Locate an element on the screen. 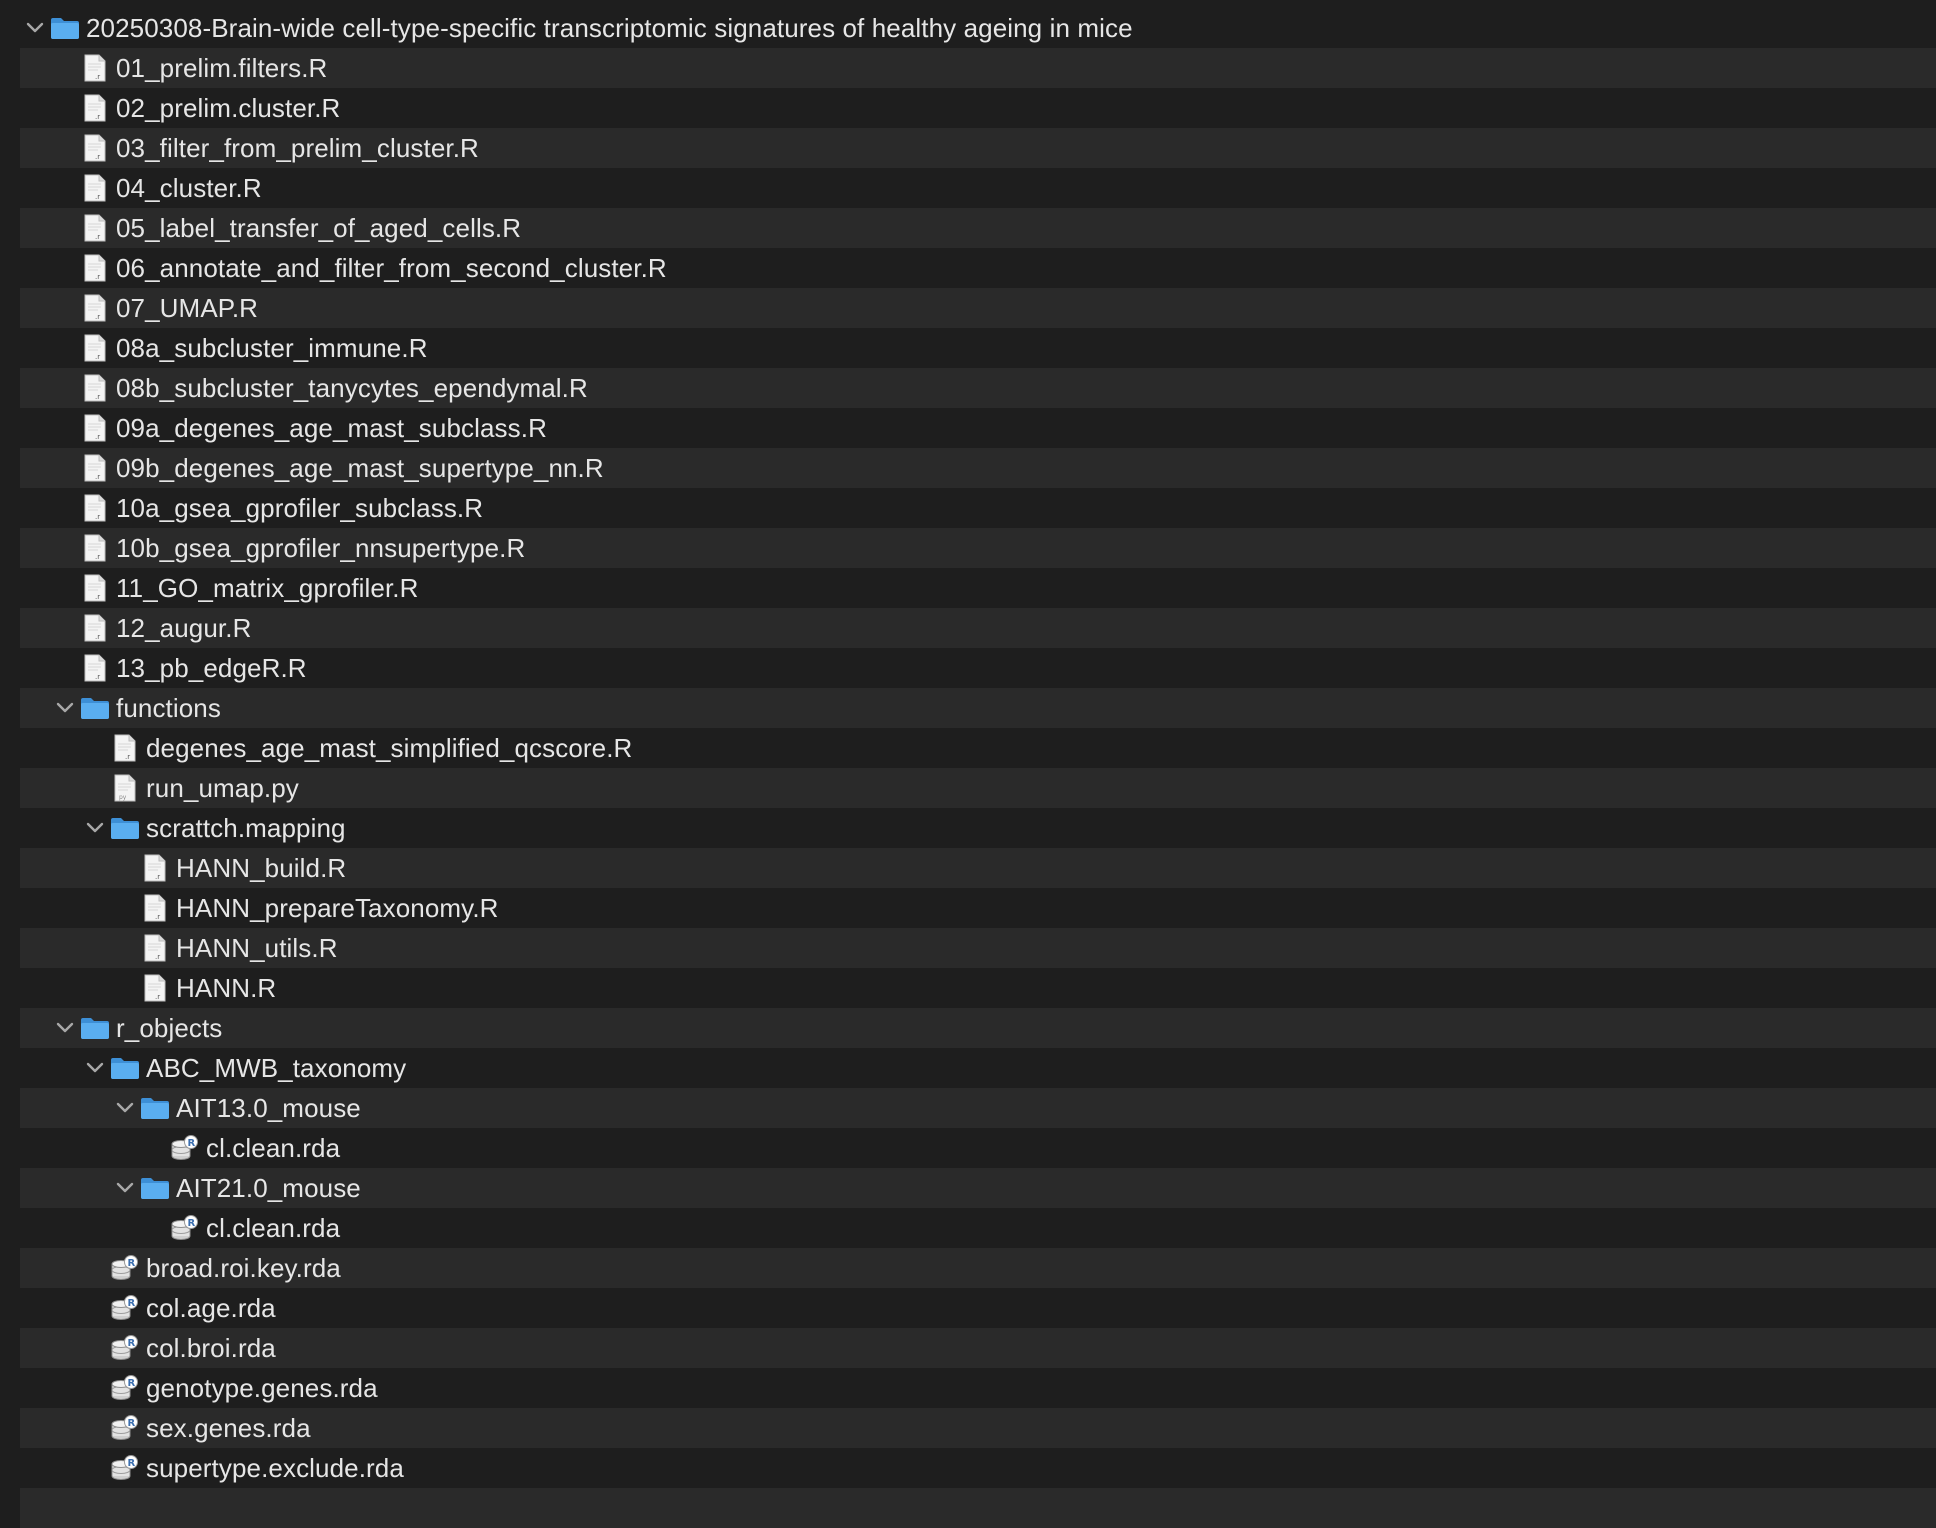  tree-file-row: Rbroad.roi.key.rda is located at coordinates (978, 1268).